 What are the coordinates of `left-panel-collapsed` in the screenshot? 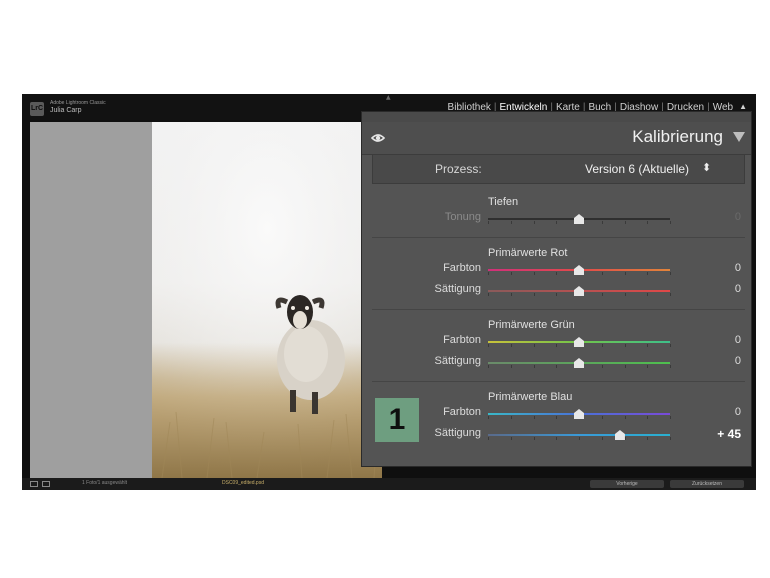 It's located at (91, 300).